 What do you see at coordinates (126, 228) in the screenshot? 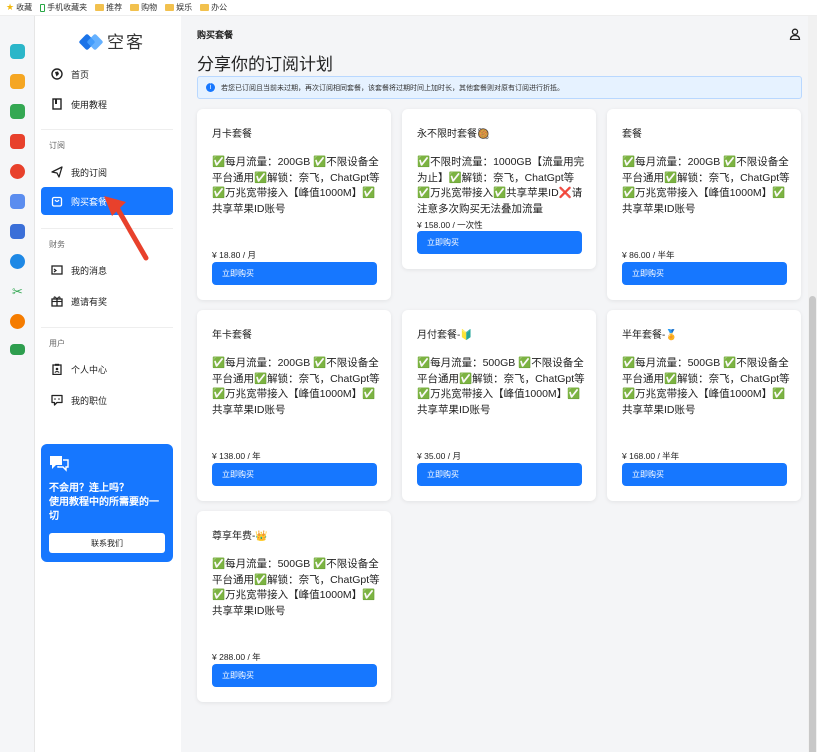
I see `annotation-arrow-icon` at bounding box center [126, 228].